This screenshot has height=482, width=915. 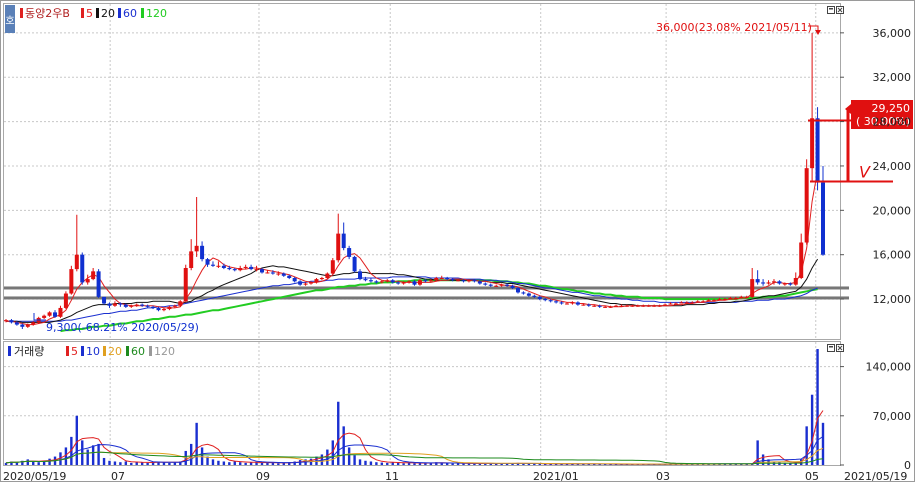 What do you see at coordinates (138, 351) in the screenshot?
I see `vlegend-ma60-label: 60` at bounding box center [138, 351].